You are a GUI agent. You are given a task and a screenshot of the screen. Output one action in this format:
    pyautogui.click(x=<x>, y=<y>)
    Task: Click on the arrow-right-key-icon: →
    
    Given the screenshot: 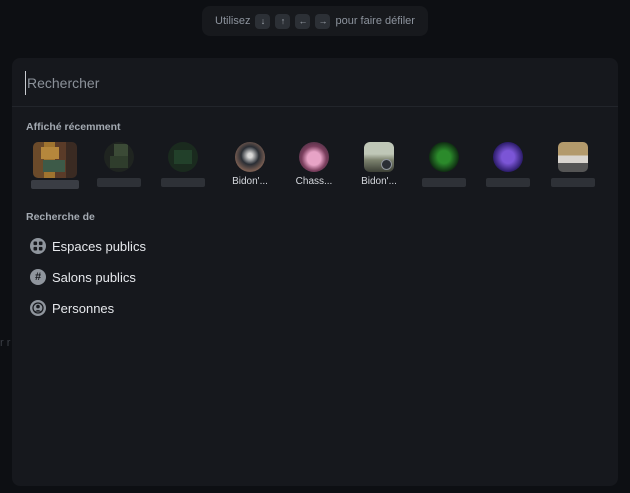 What is the action you would take?
    pyautogui.click(x=323, y=21)
    